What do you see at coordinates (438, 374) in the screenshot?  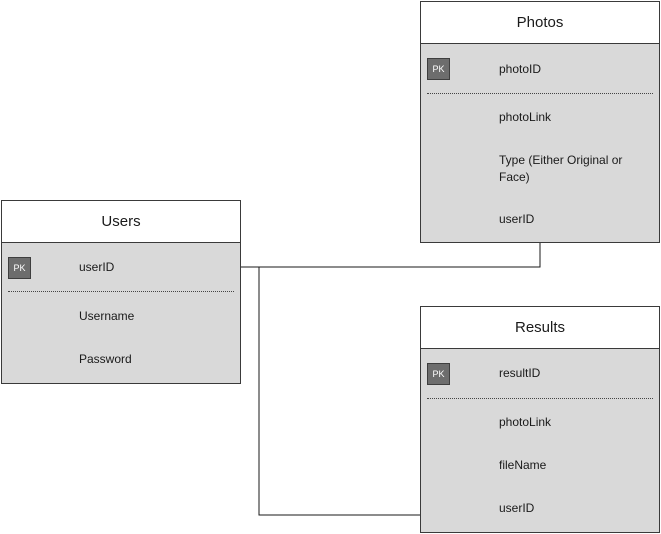 I see `results-pk-badge: PK` at bounding box center [438, 374].